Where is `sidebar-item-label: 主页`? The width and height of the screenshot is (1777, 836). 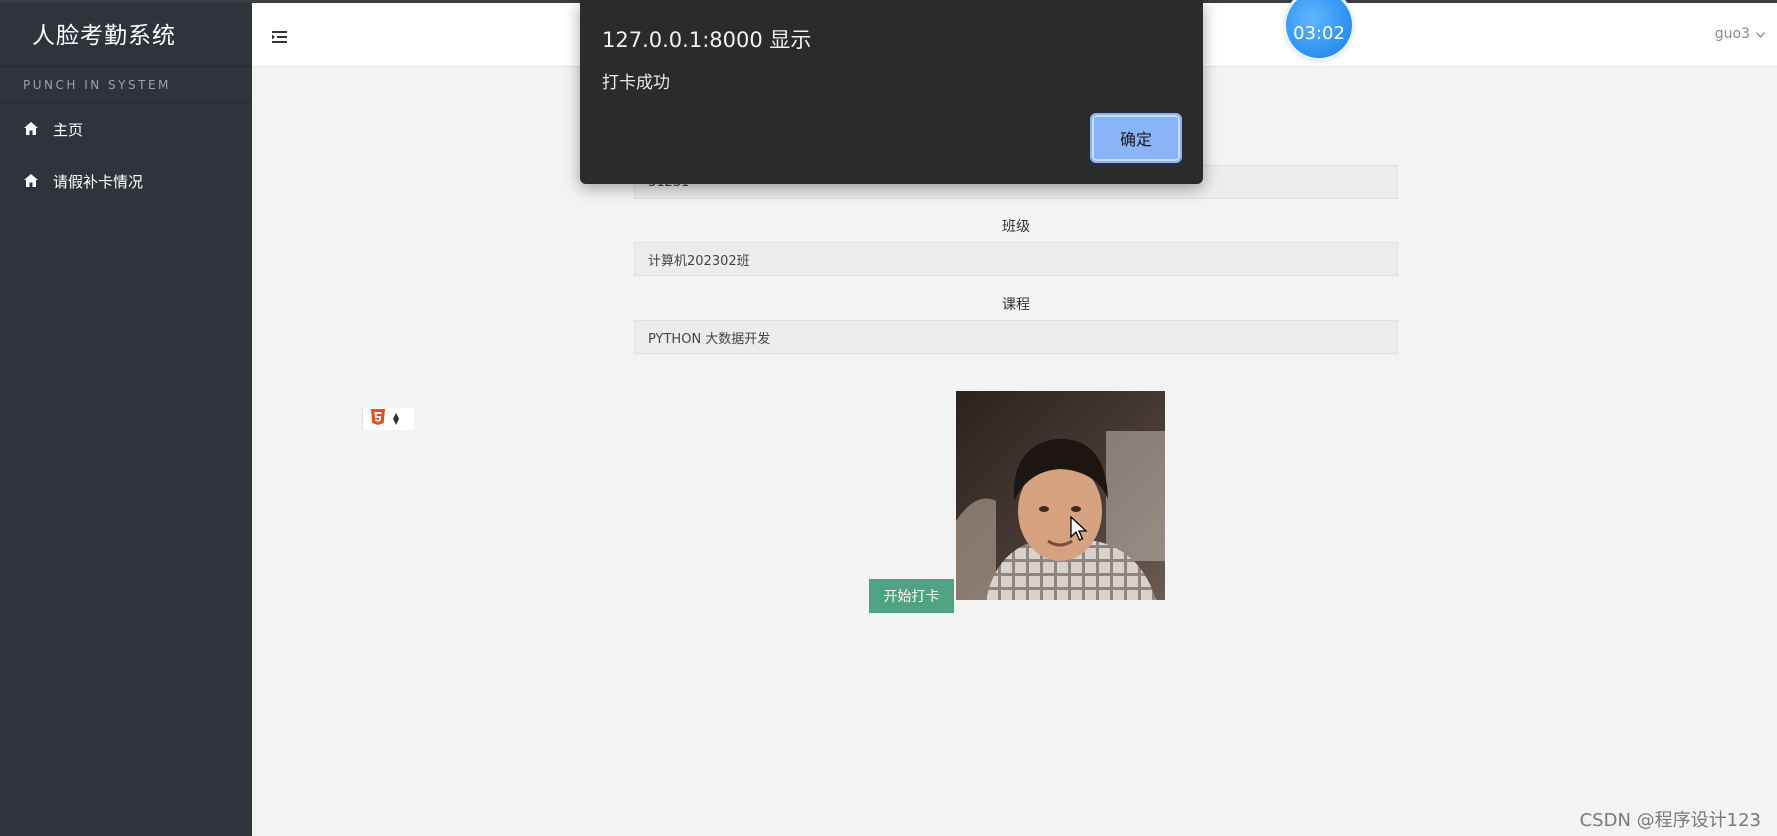 sidebar-item-label: 主页 is located at coordinates (68, 129).